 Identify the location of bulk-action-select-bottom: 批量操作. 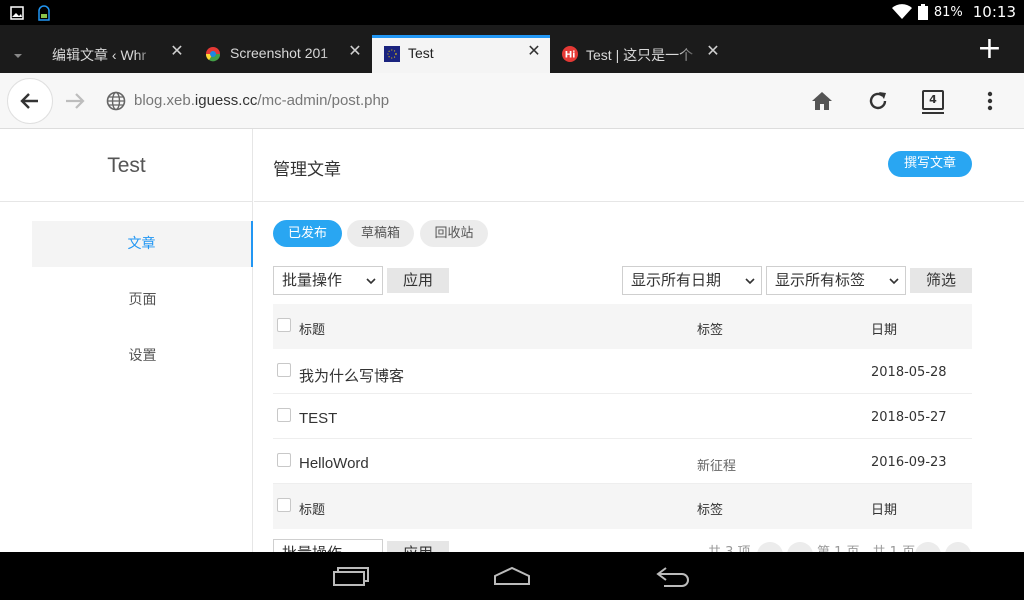
(328, 545).